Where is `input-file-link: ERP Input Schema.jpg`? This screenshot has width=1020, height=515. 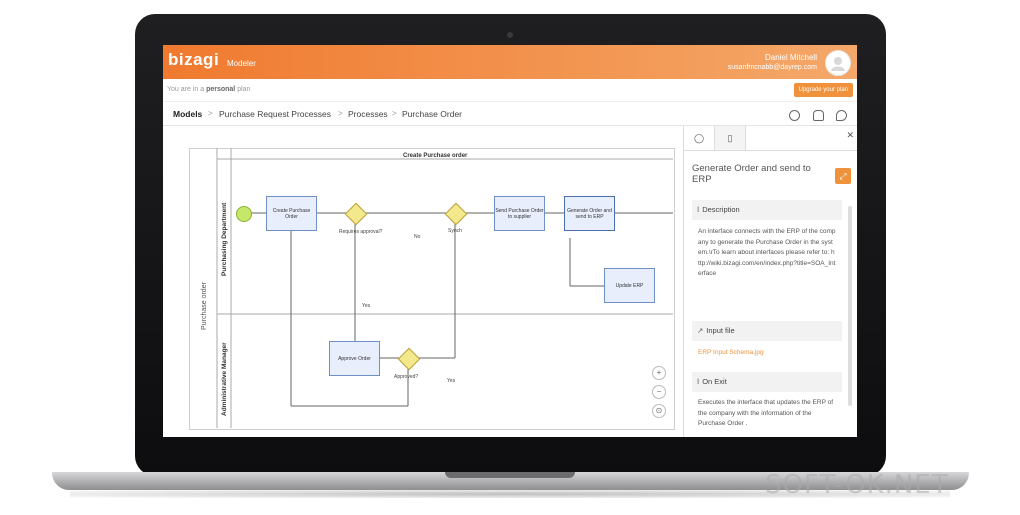
input-file-link: ERP Input Schema.jpg is located at coordinates (731, 352).